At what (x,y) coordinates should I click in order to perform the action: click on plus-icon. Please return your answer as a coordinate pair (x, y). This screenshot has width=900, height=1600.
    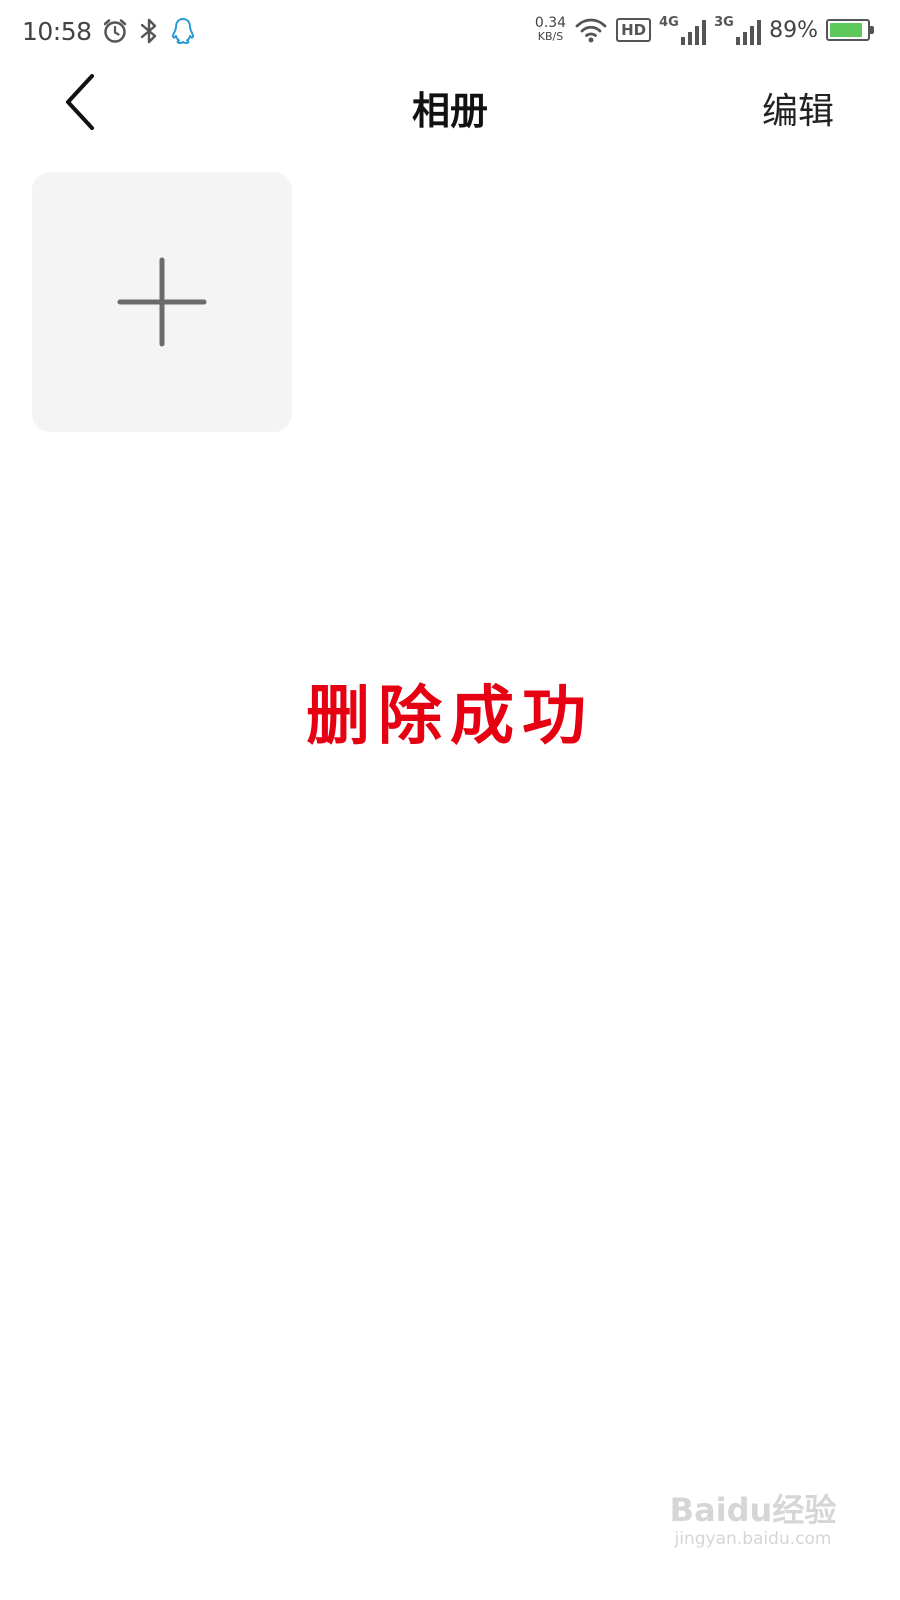
    Looking at the image, I should click on (162, 302).